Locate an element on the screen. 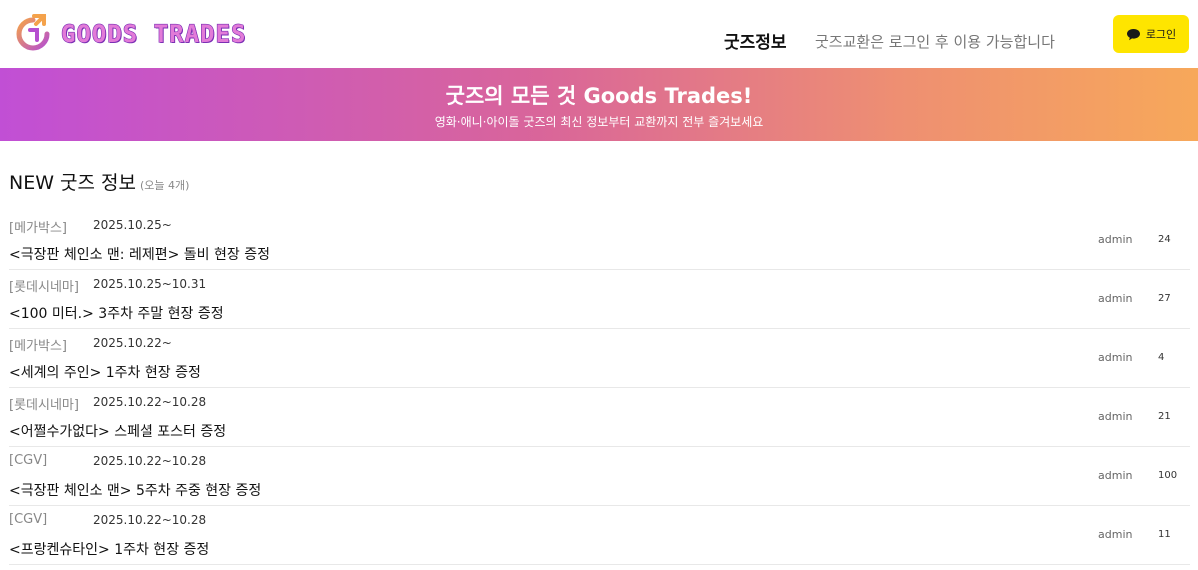 The image size is (1198, 570). nav-goods-info: 굿즈정보 is located at coordinates (755, 40).